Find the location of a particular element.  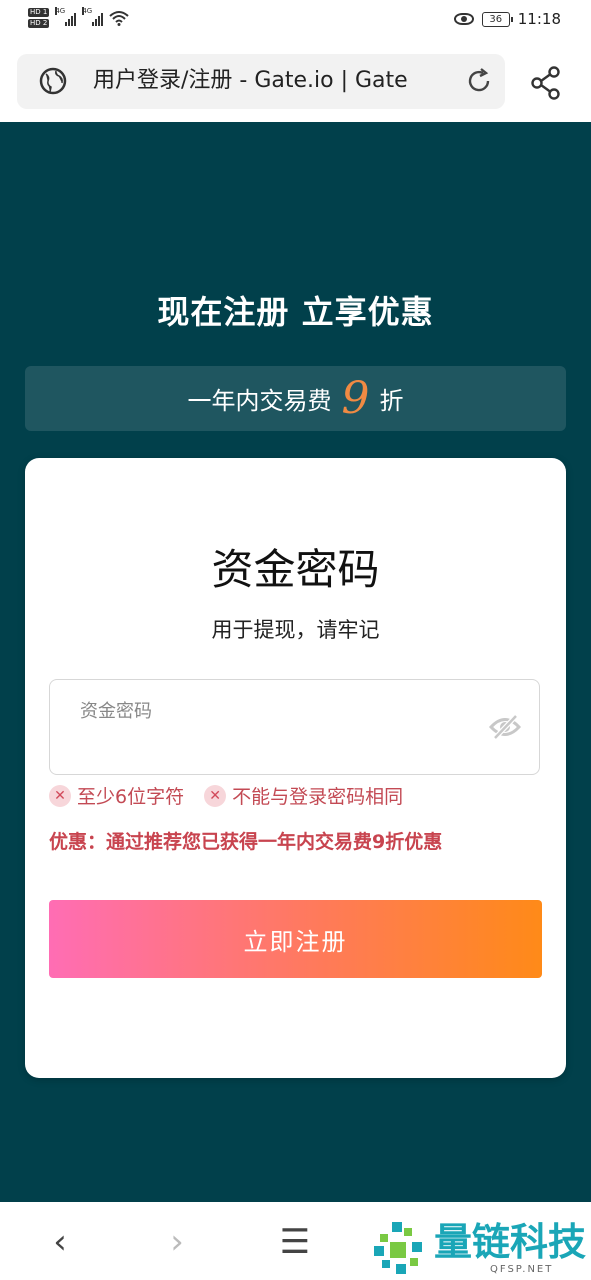

share-icon is located at coordinates (546, 83).